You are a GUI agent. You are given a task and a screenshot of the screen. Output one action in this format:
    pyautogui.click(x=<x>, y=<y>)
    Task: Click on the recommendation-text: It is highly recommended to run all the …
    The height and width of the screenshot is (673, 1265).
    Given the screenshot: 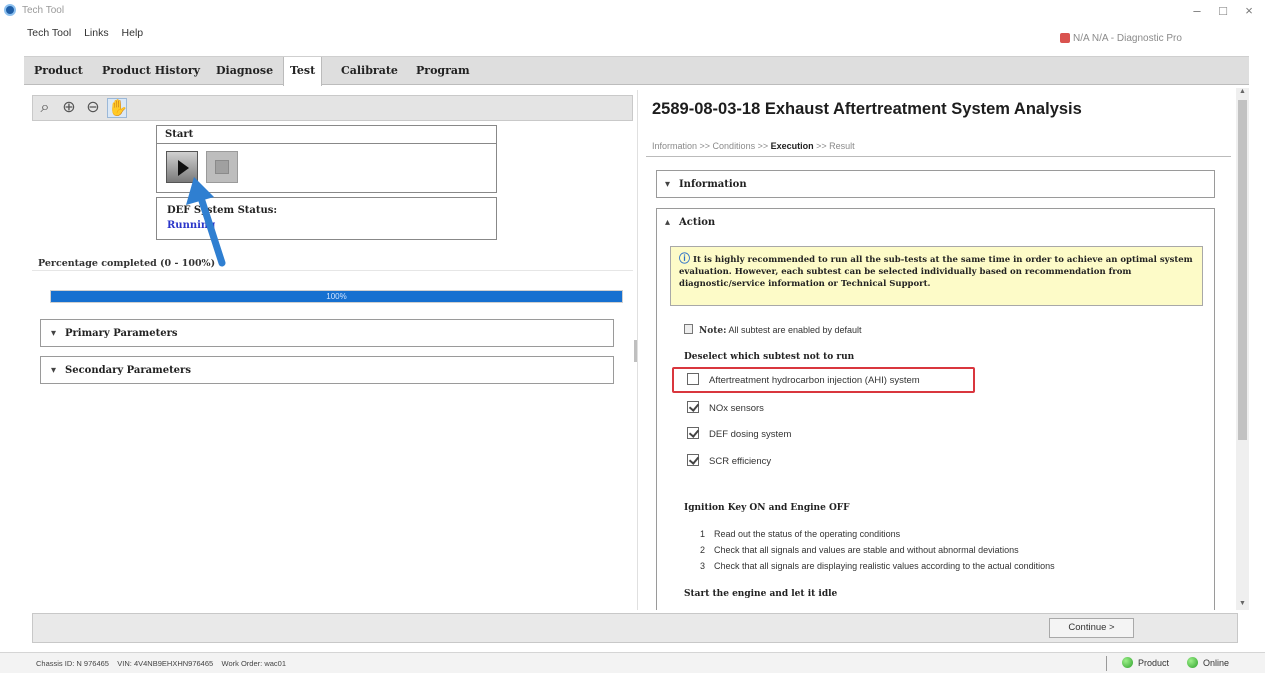 What is the action you would take?
    pyautogui.click(x=936, y=272)
    